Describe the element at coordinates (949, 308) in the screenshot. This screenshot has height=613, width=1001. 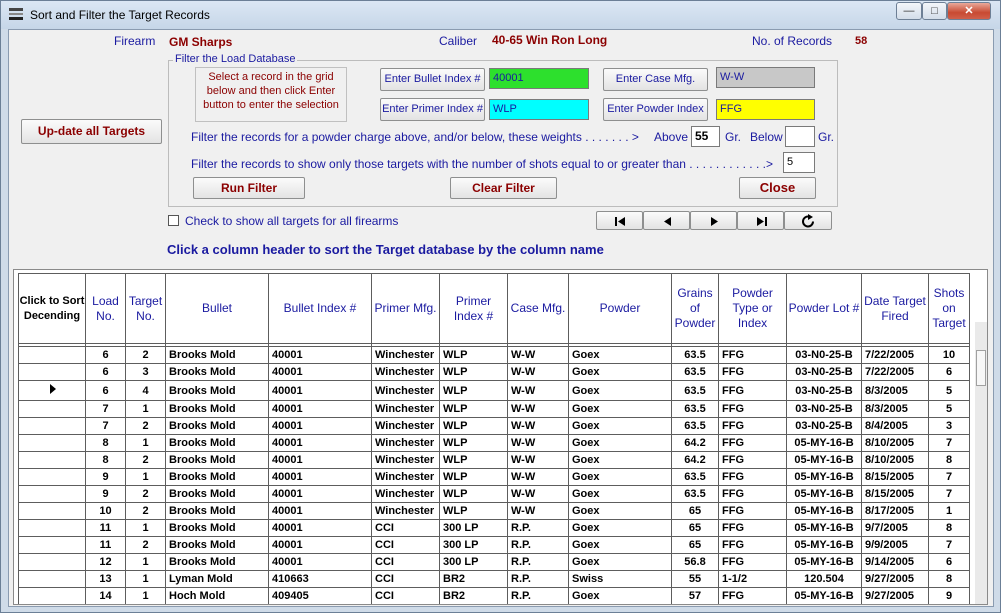
I see `column-header: Shots on Target` at that location.